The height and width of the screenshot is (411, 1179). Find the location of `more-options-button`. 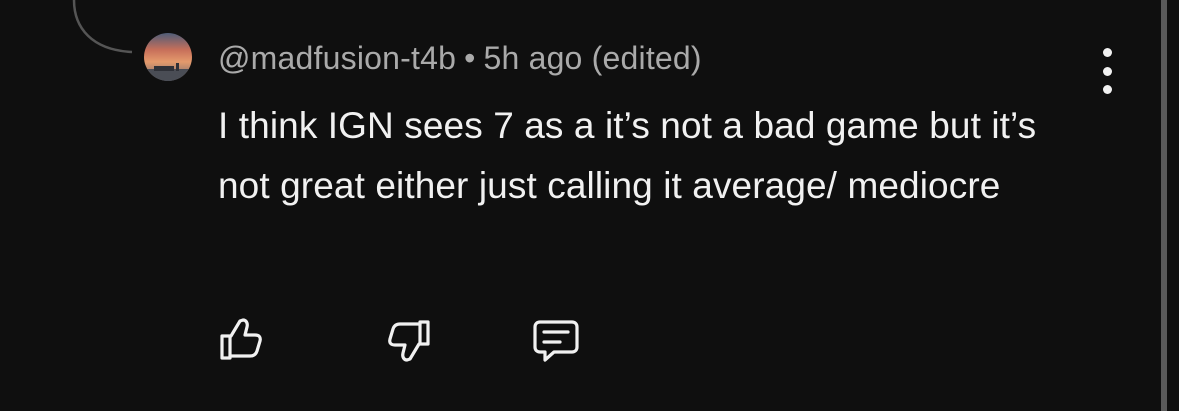

more-options-button is located at coordinates (1107, 71).